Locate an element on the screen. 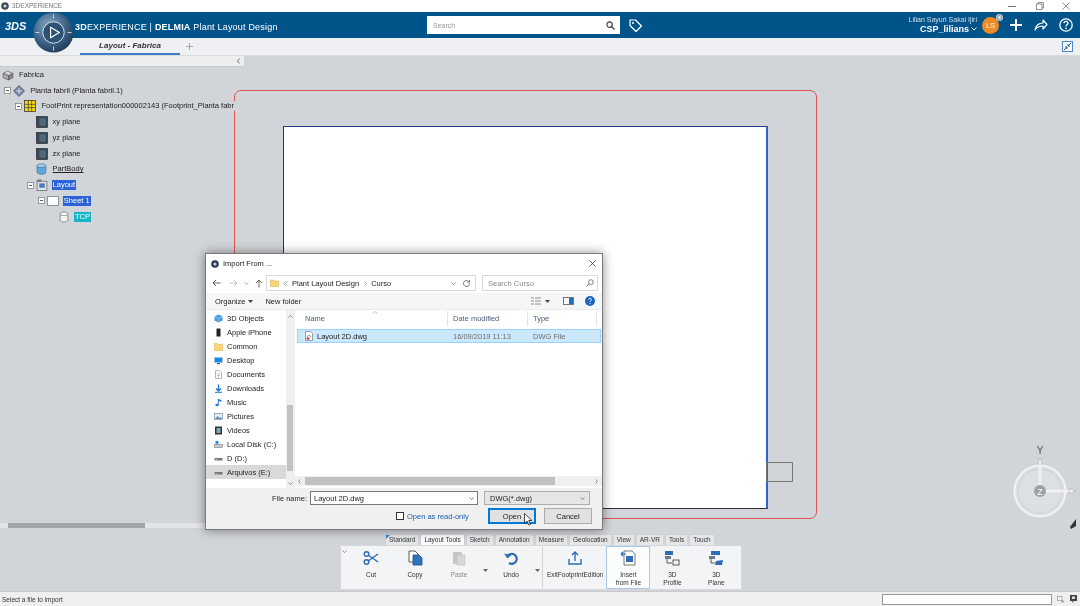  cylinder-icon is located at coordinates (41, 169).